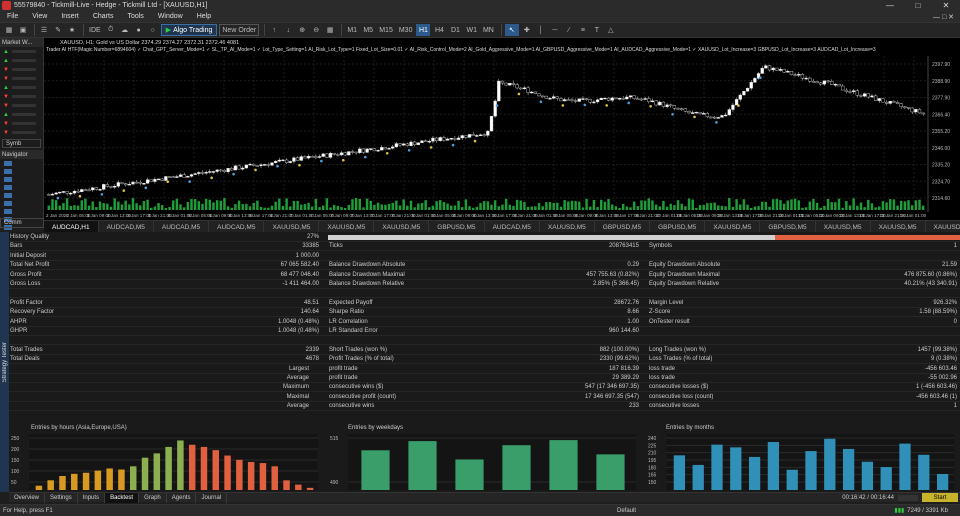 This screenshot has width=960, height=516. What do you see at coordinates (27, 497) in the screenshot?
I see `tab-overview: Overview` at bounding box center [27, 497].